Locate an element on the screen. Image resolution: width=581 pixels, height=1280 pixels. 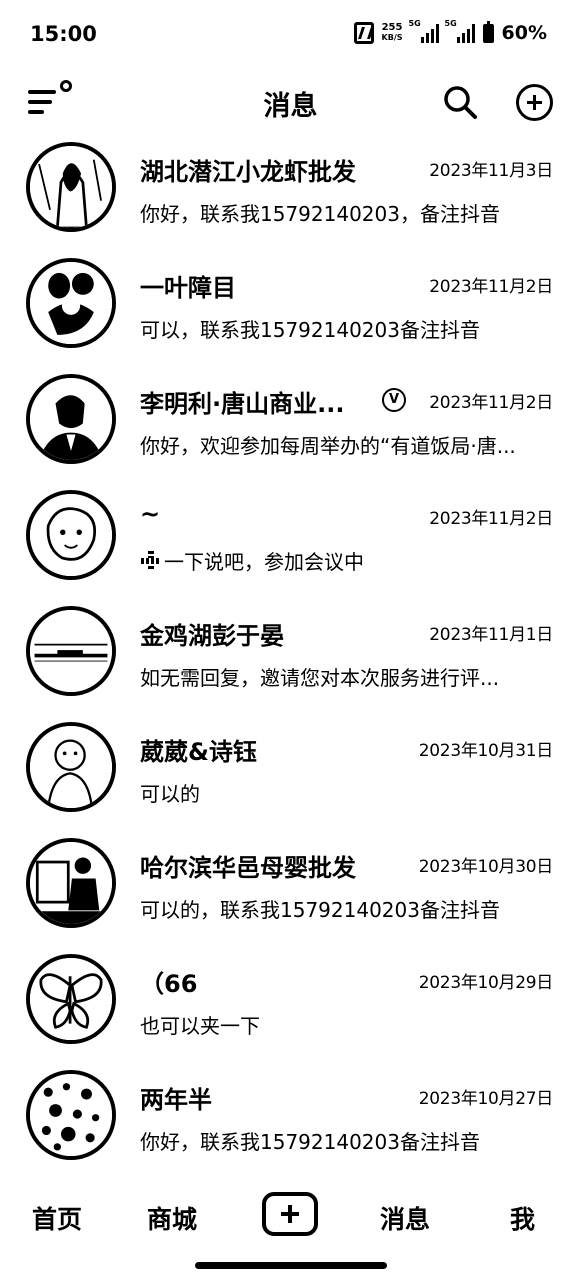
tab-me: 我 is located at coordinates (522, 1218).